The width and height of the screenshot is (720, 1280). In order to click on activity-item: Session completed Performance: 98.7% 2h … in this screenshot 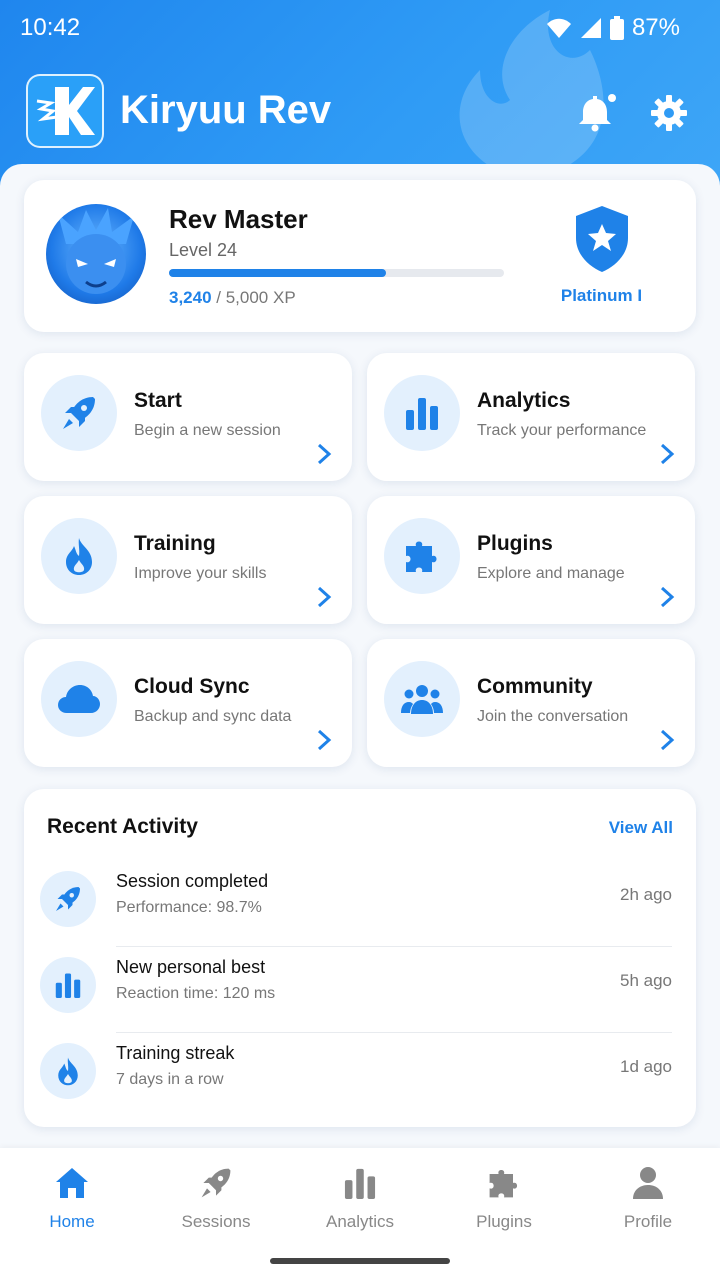, I will do `click(356, 904)`.